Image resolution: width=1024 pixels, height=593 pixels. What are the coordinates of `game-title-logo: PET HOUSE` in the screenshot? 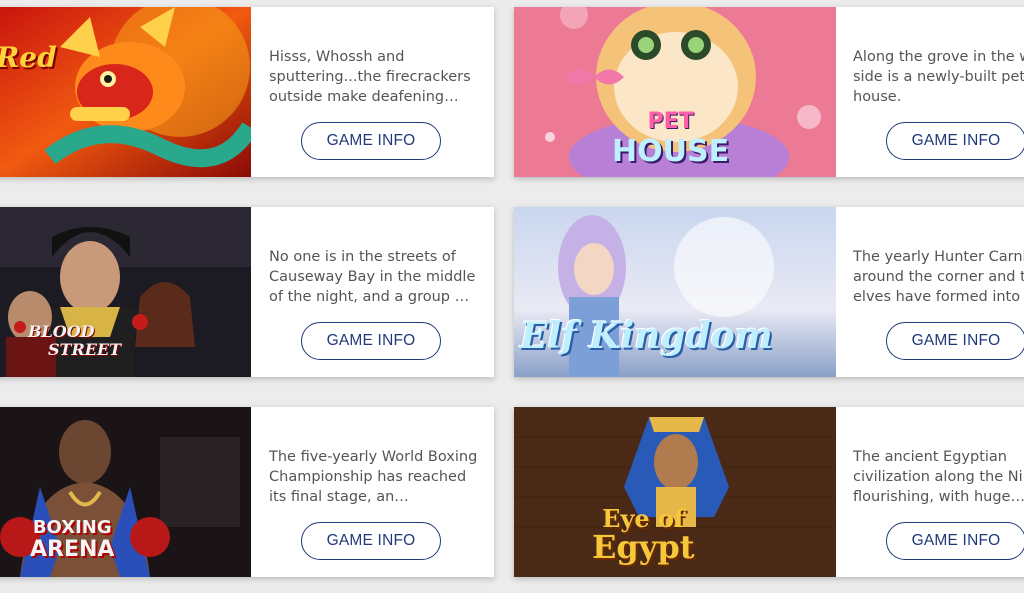 It's located at (671, 139).